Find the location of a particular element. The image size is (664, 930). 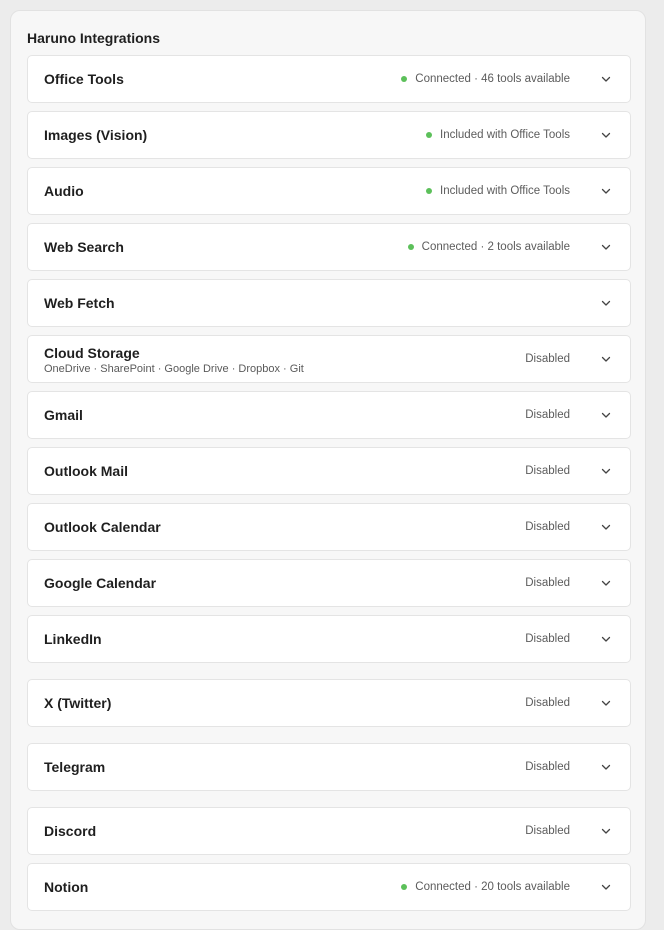

integration-name: LinkedIn is located at coordinates (73, 639).